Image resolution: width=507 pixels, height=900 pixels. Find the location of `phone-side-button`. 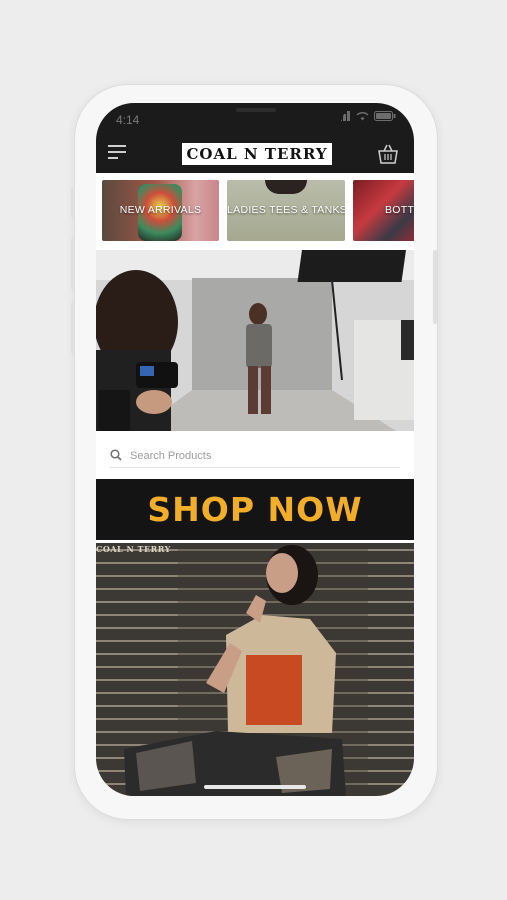

phone-side-button is located at coordinates (73, 203).